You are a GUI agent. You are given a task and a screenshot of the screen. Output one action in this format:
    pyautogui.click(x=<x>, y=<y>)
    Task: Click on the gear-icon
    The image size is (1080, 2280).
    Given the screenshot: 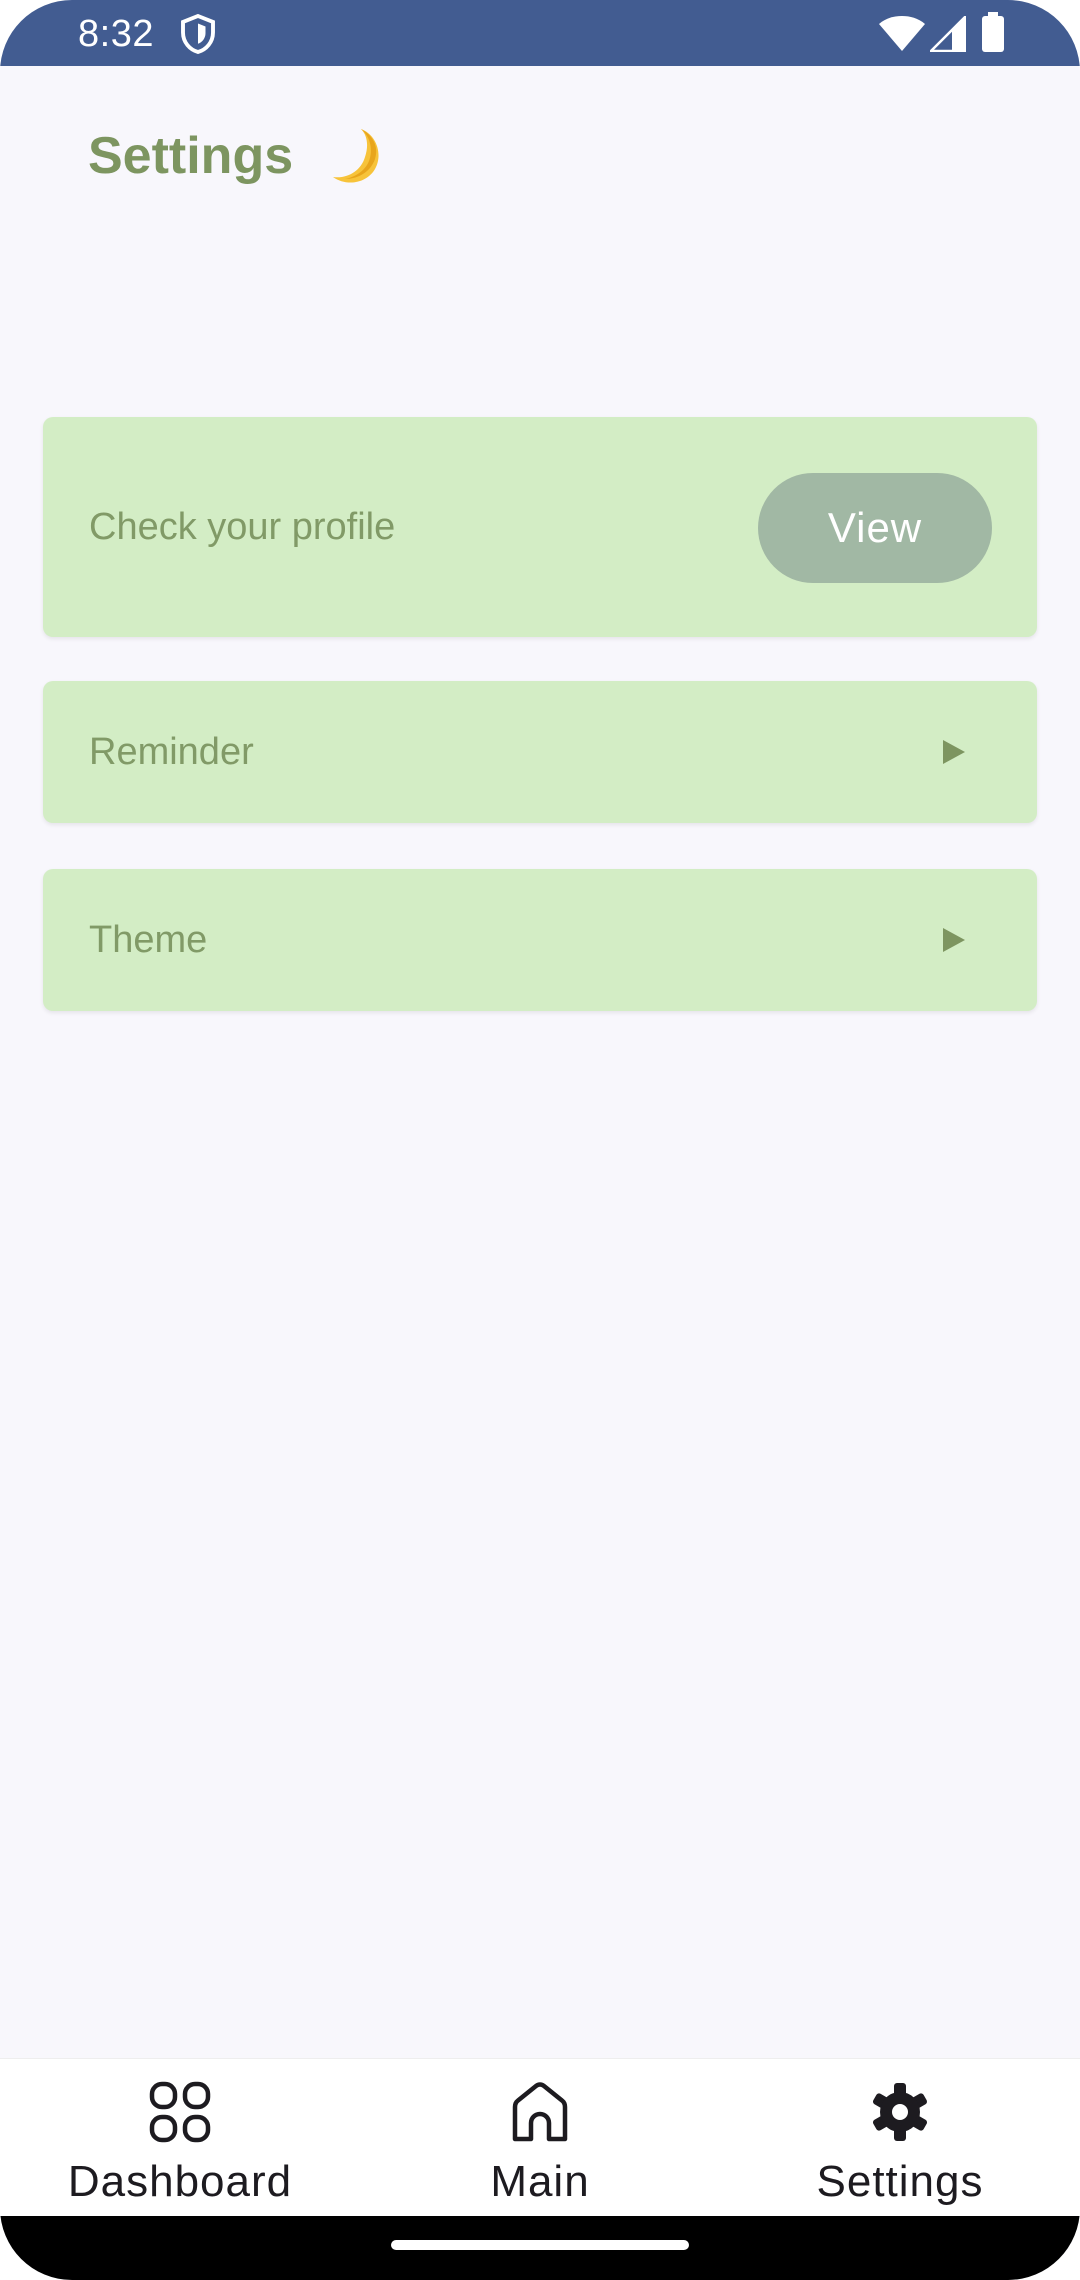 What is the action you would take?
    pyautogui.click(x=900, y=2112)
    